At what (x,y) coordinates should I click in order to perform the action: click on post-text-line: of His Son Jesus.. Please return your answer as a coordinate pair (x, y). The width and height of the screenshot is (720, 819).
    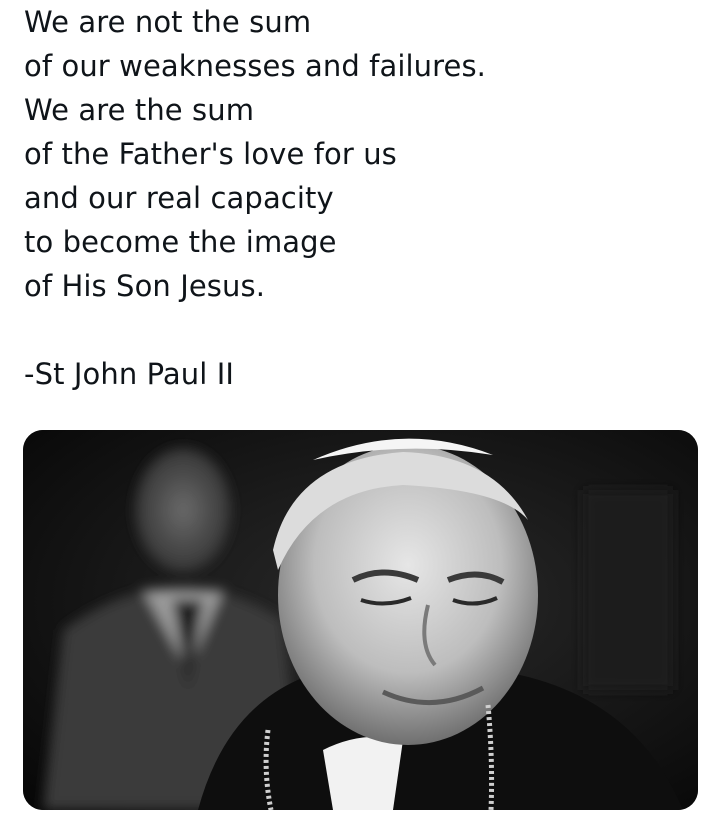
    Looking at the image, I should click on (145, 286).